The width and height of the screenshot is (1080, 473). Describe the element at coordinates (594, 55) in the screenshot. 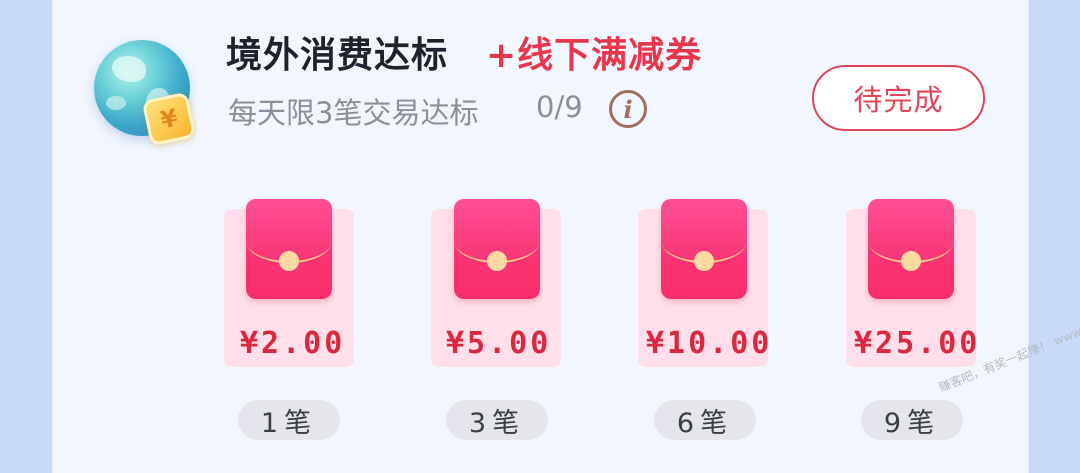

I see `reward-tag: +线下满减券` at that location.